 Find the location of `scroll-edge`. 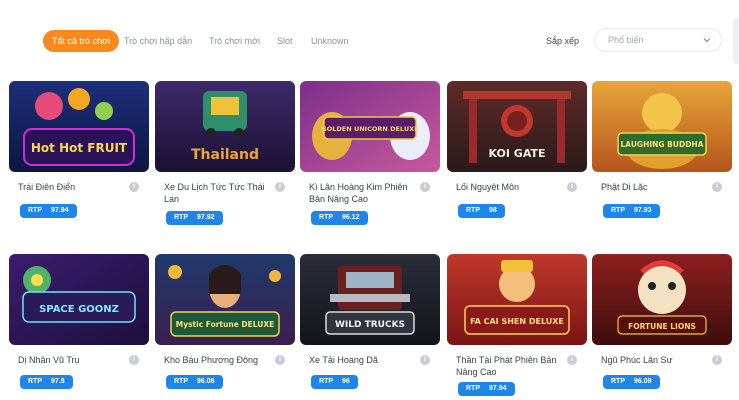

scroll-edge is located at coordinates (736, 41).